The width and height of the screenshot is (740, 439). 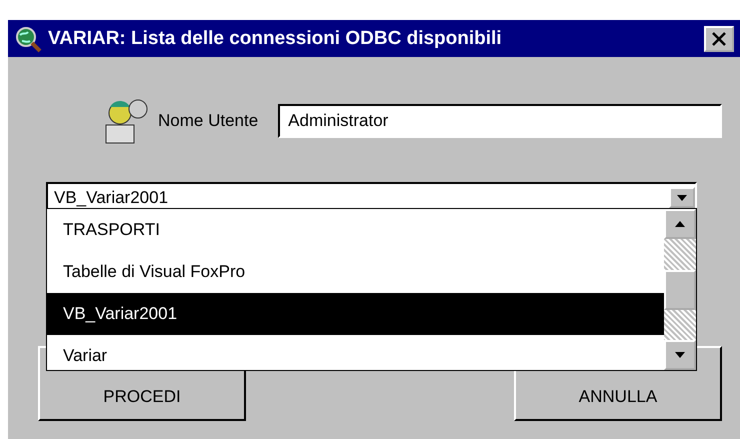 I want to click on scroll-up-button, so click(x=680, y=224).